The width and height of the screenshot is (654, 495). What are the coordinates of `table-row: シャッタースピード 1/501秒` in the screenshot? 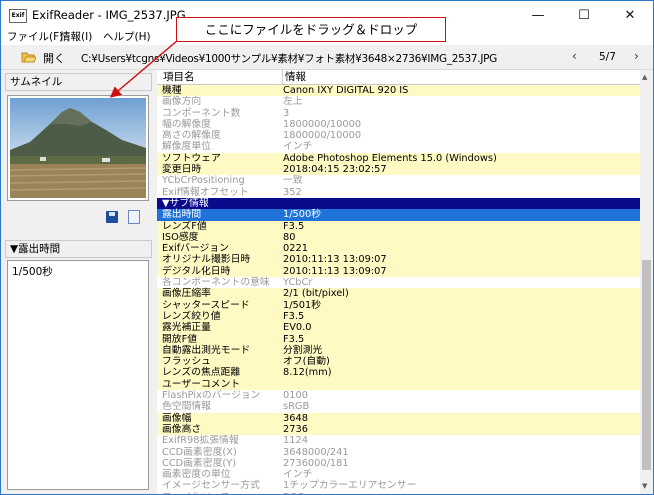 It's located at (398, 305).